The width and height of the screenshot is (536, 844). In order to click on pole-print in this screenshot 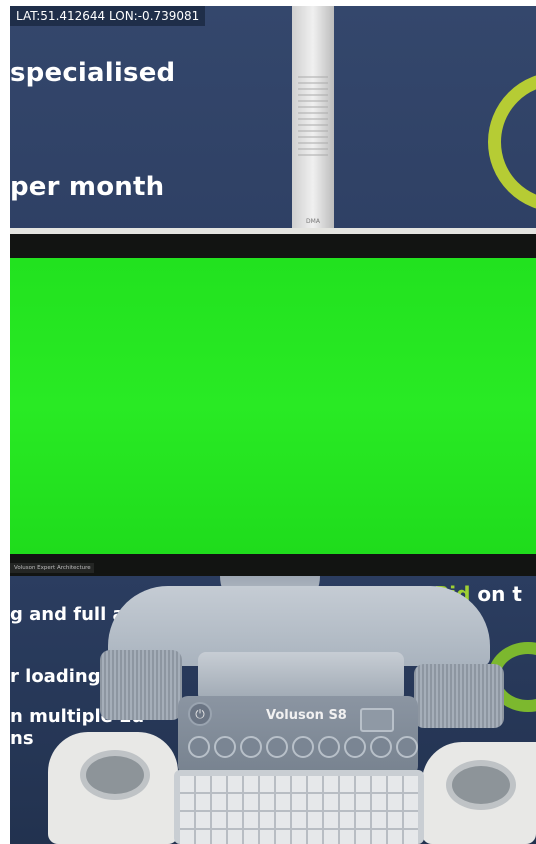, I will do `click(313, 116)`.